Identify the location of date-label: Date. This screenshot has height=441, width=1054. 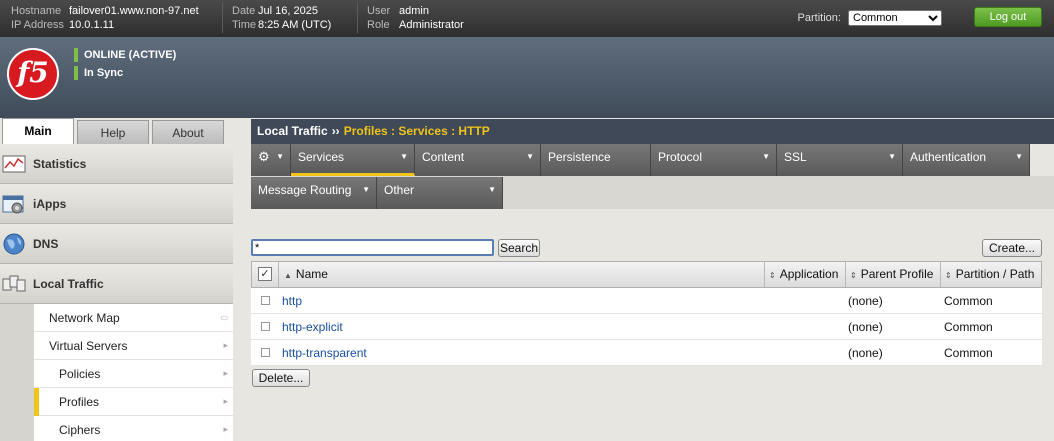
(244, 11).